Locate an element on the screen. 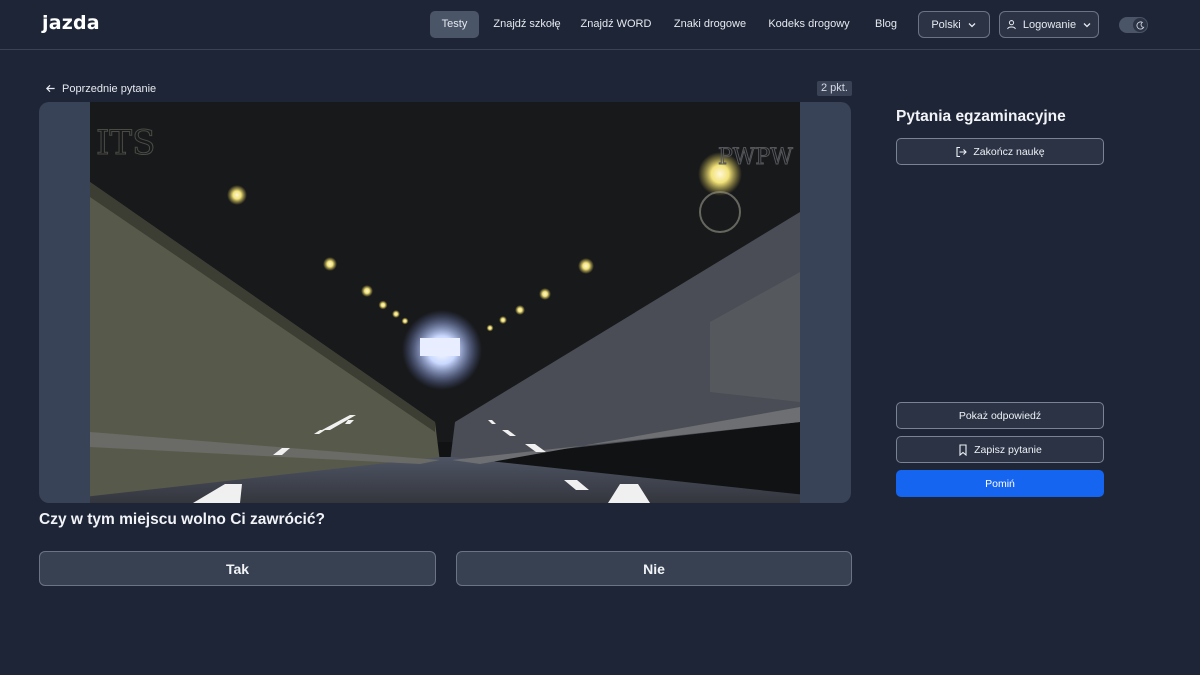 This screenshot has height=675, width=1200. finish-learning-label: Zakończ naukę is located at coordinates (1009, 151).